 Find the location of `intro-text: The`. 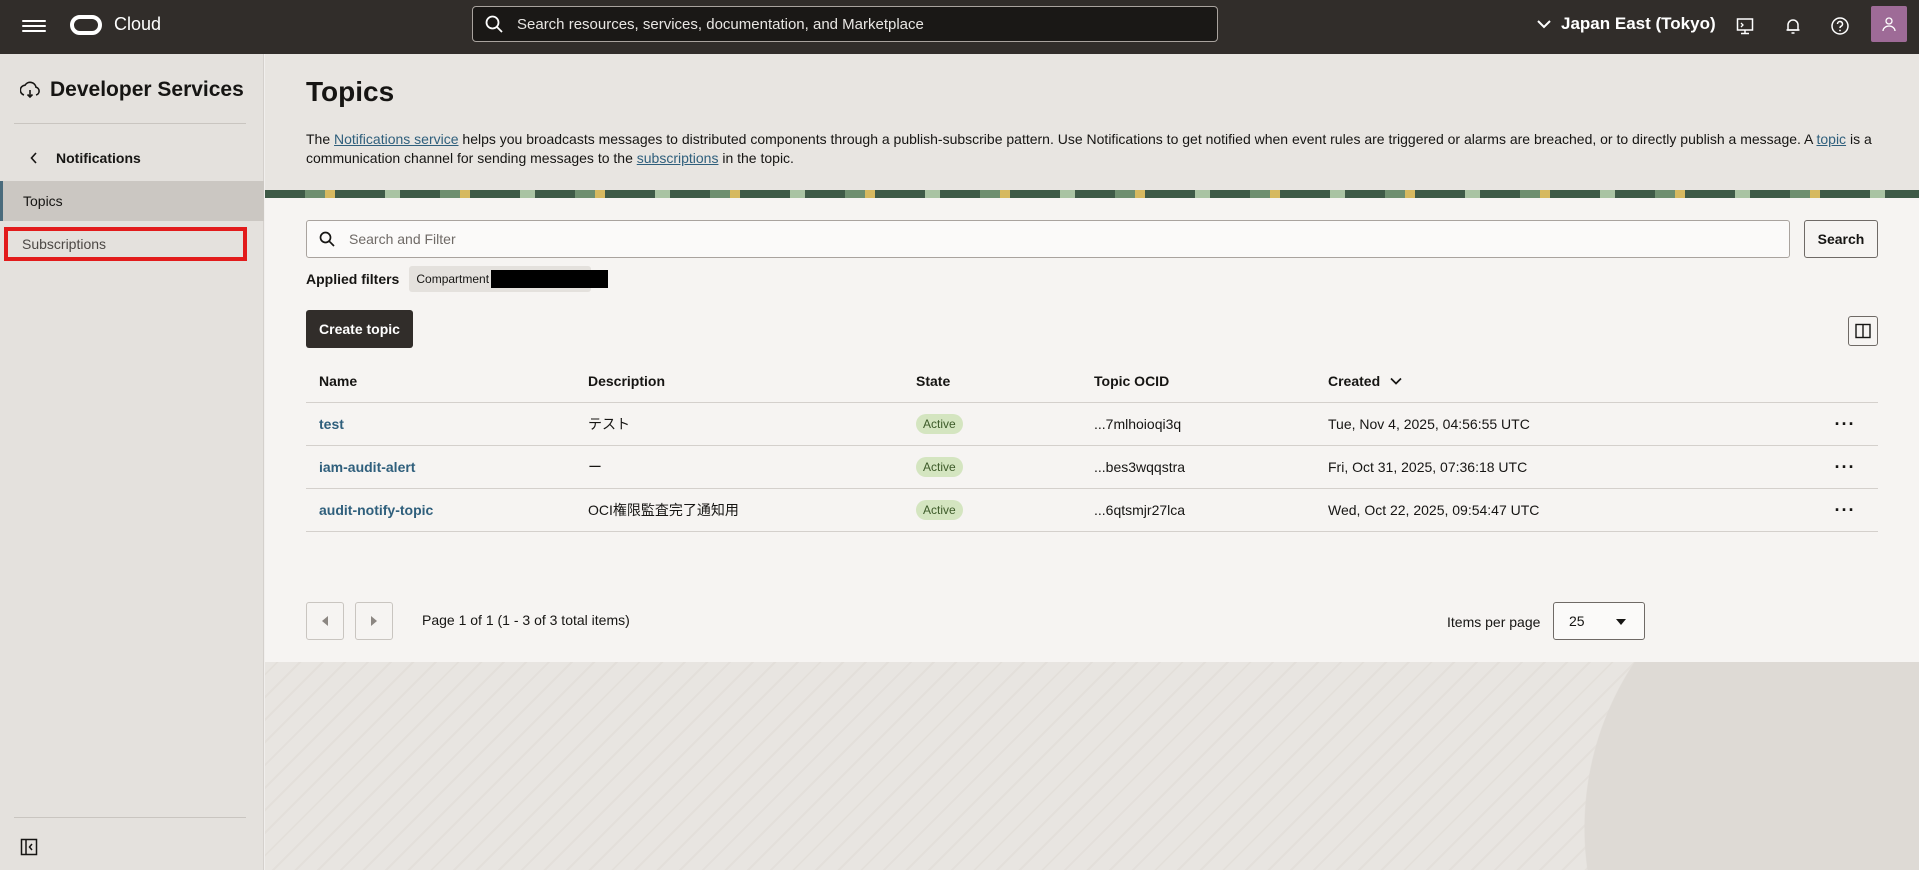

intro-text: The is located at coordinates (320, 139).